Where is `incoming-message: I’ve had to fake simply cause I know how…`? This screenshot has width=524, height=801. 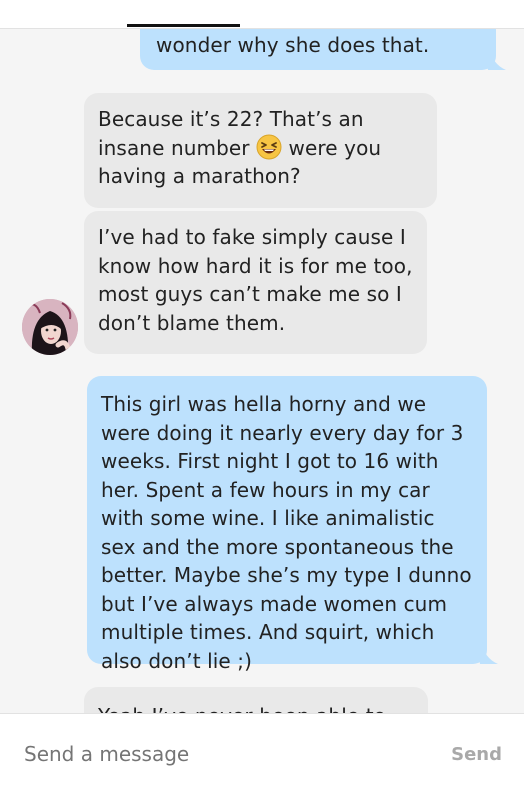
incoming-message: I’ve had to fake simply cause I know how… is located at coordinates (255, 282).